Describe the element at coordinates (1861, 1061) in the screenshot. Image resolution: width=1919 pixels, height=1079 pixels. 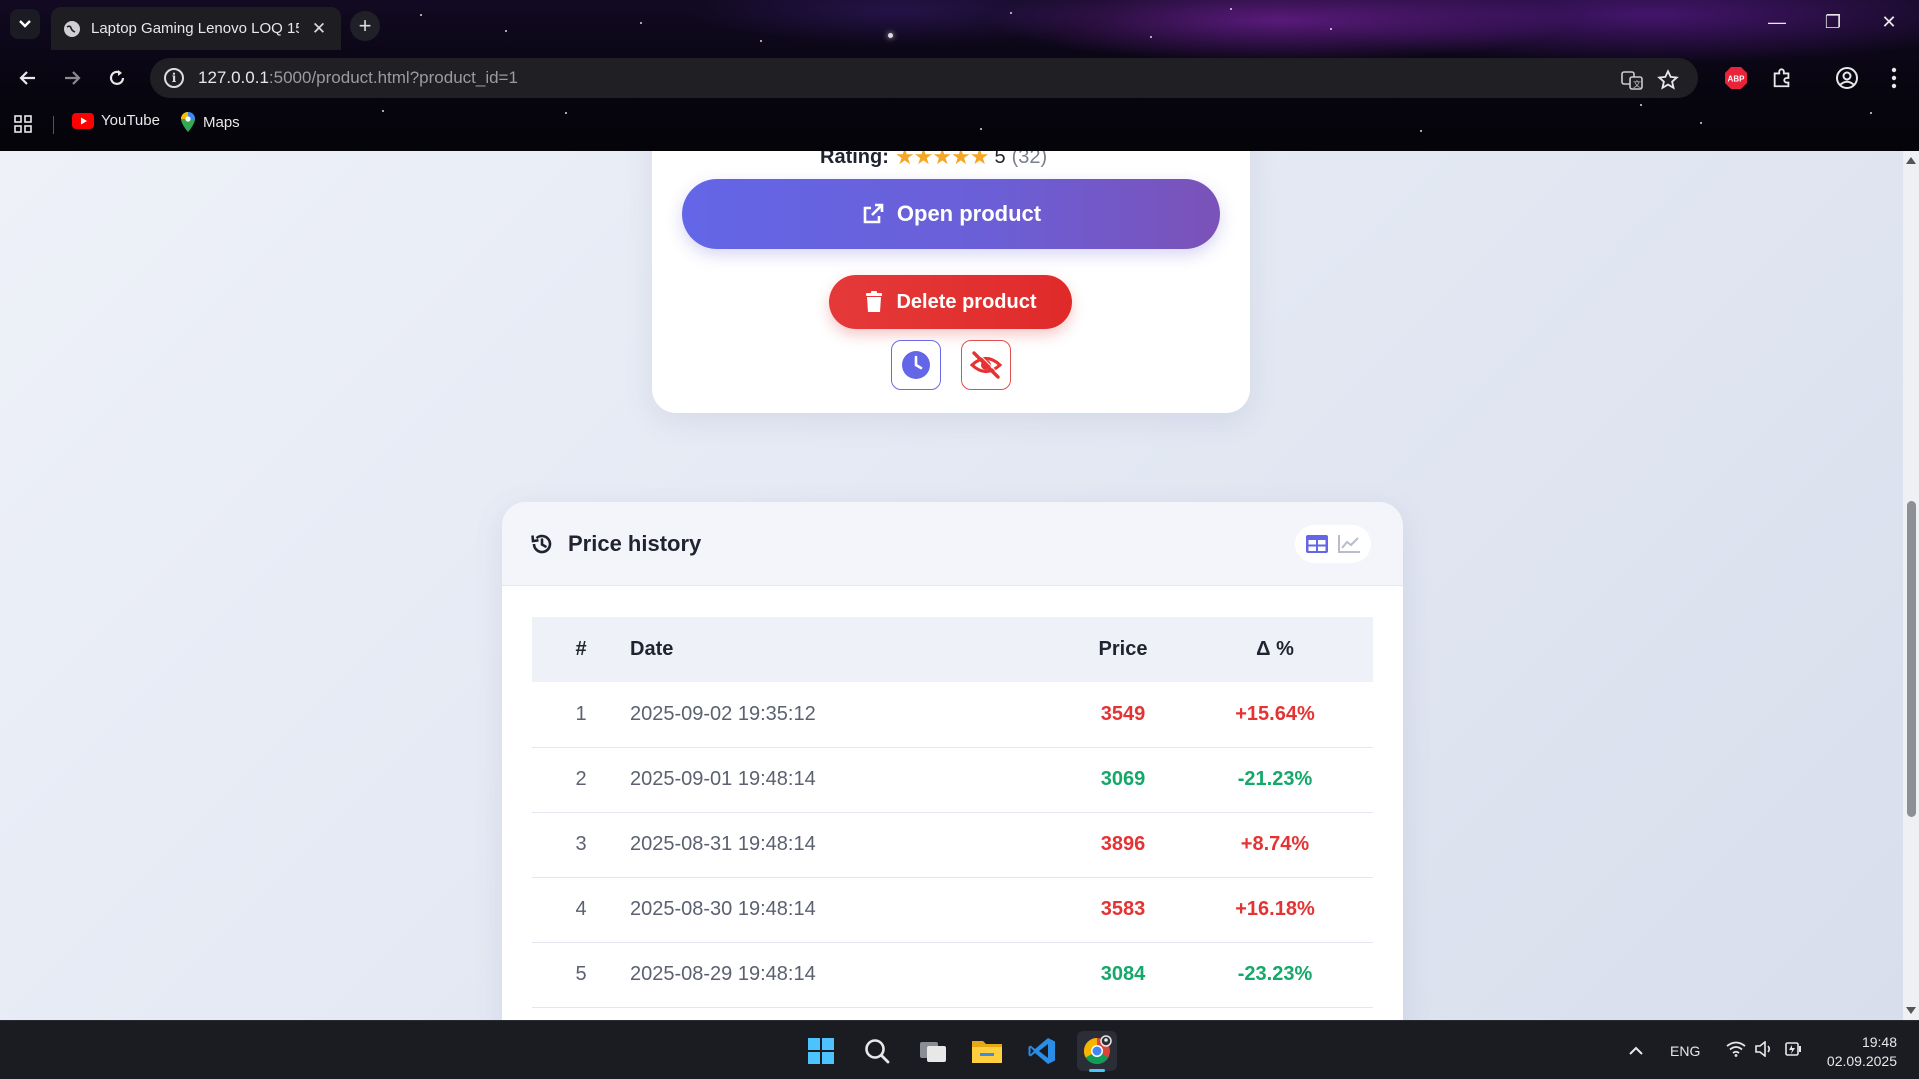
I see `clock-date: 02.09.2025` at that location.